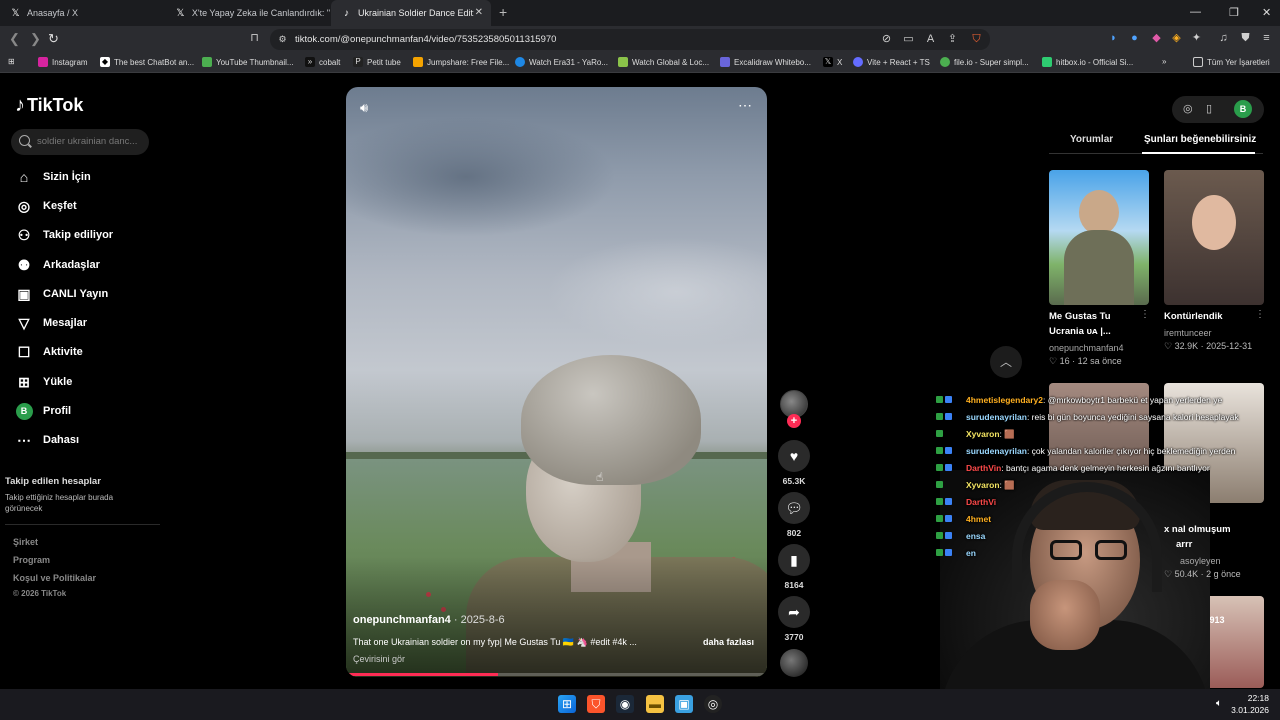 The height and width of the screenshot is (720, 1280). I want to click on follow-button: +, so click(794, 421).